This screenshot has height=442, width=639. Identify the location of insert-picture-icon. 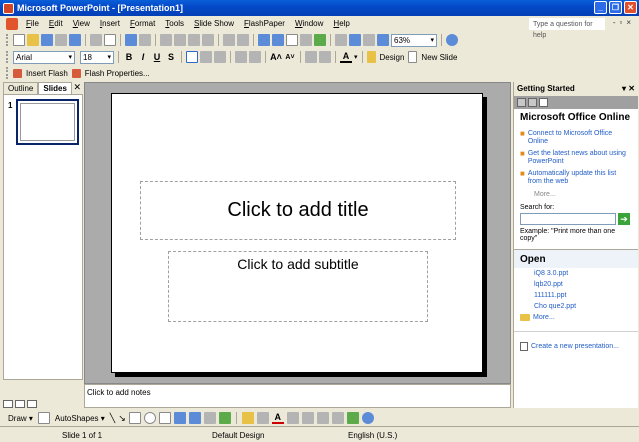
(306, 40).